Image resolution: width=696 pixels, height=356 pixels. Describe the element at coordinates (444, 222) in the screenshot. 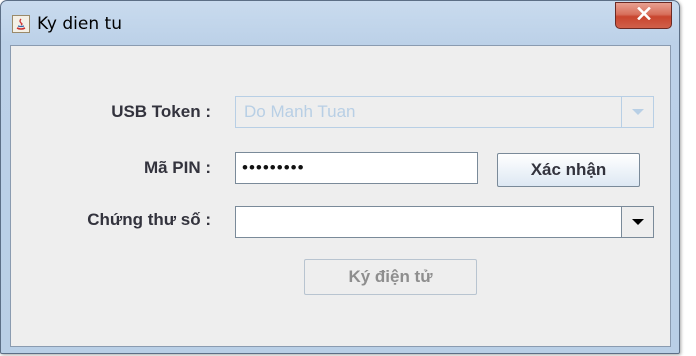

I see `certificate-select` at that location.